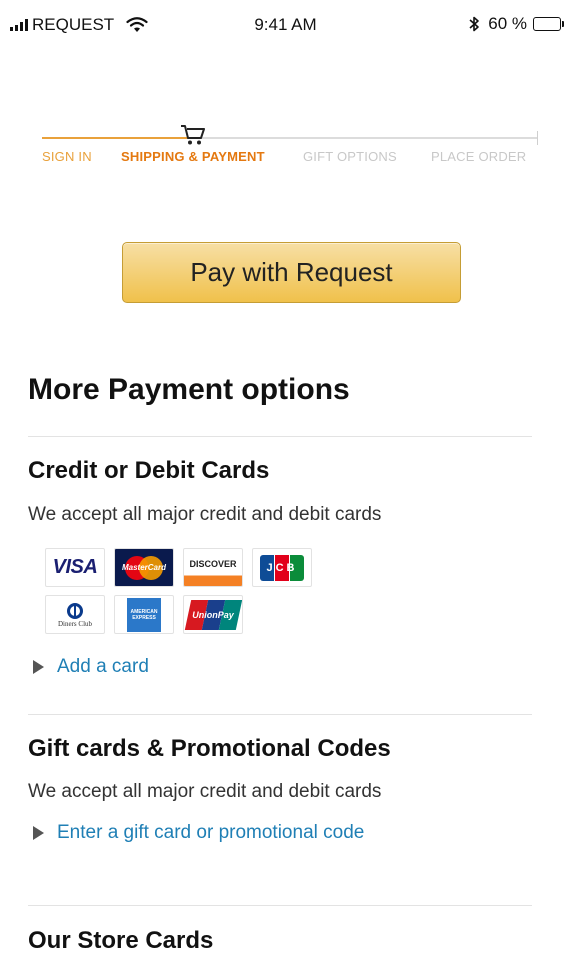 The height and width of the screenshot is (954, 571). I want to click on gift-card-link: Enter a gift card or promotional code, so click(198, 833).